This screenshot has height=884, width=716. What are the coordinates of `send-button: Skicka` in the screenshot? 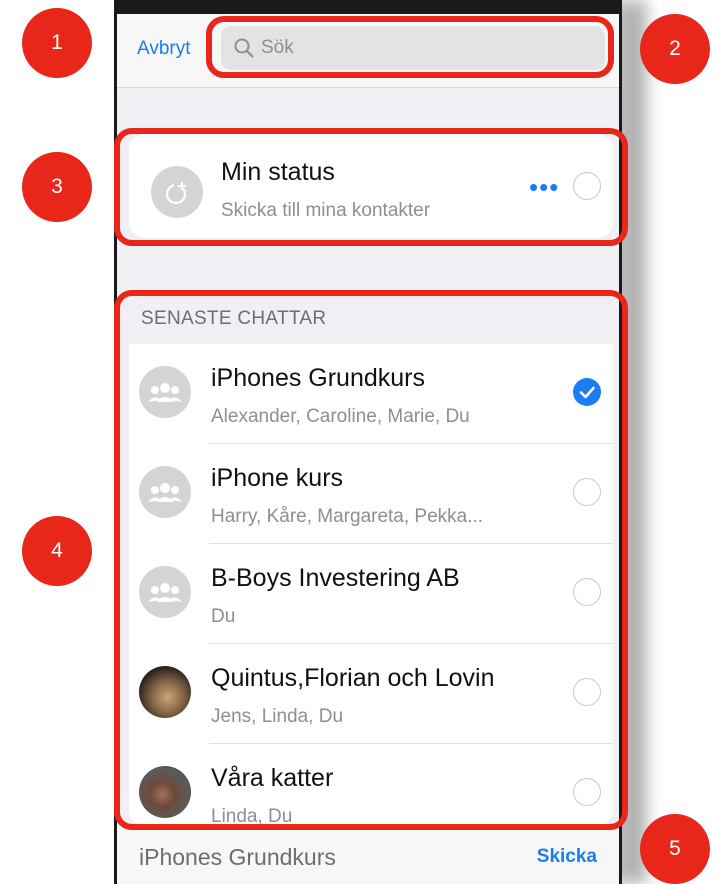 It's located at (567, 857).